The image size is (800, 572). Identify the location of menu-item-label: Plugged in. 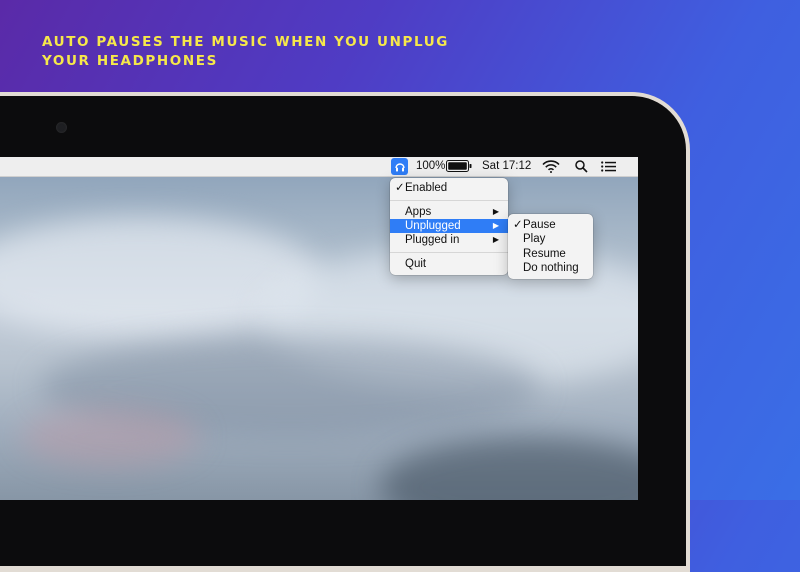
(432, 240).